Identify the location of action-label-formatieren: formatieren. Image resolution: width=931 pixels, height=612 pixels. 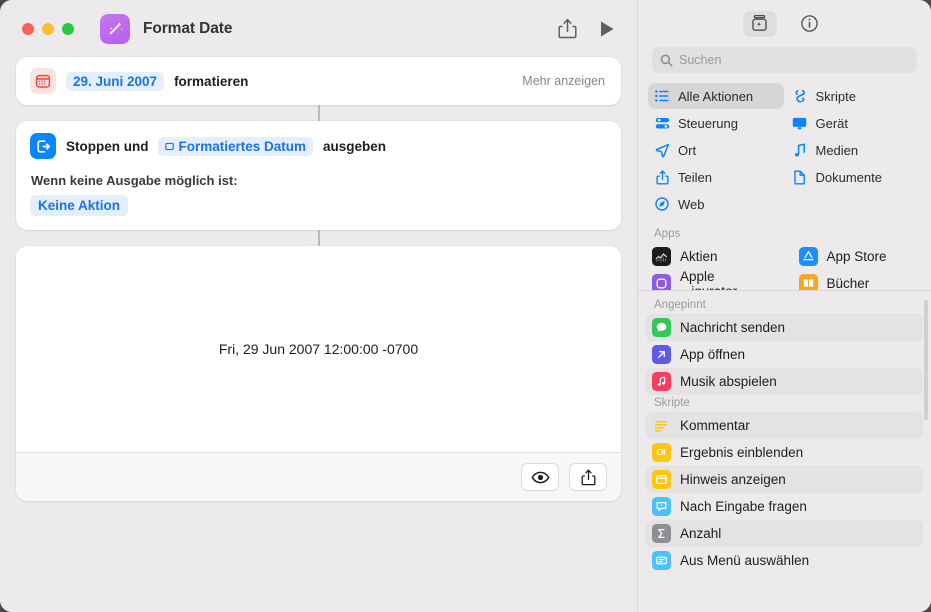
(211, 81).